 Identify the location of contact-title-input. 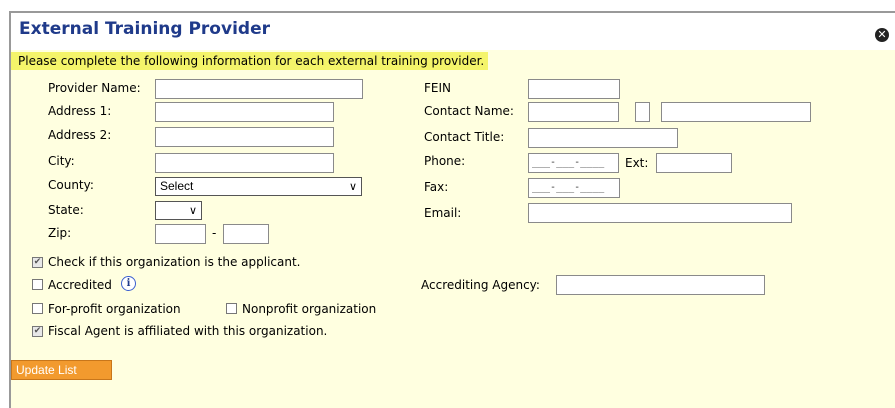
(603, 138).